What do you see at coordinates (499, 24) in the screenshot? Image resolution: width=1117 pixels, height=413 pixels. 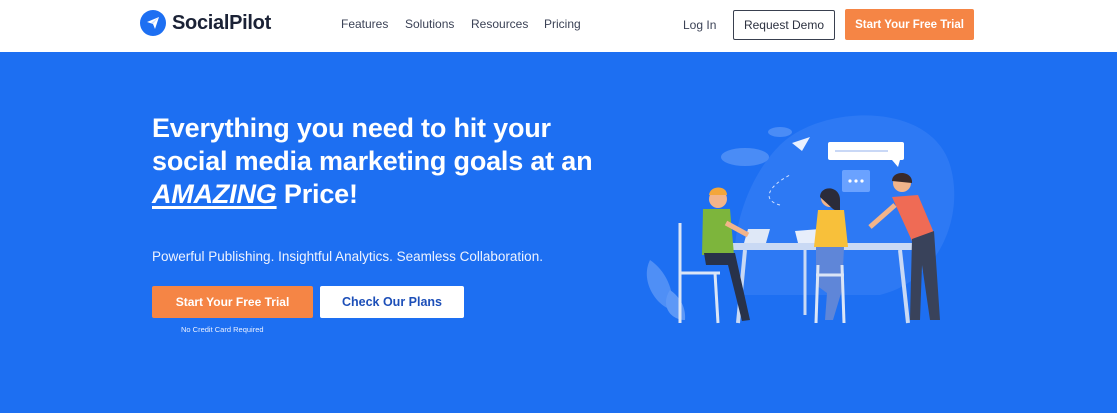 I see `nav-resources: Resources` at bounding box center [499, 24].